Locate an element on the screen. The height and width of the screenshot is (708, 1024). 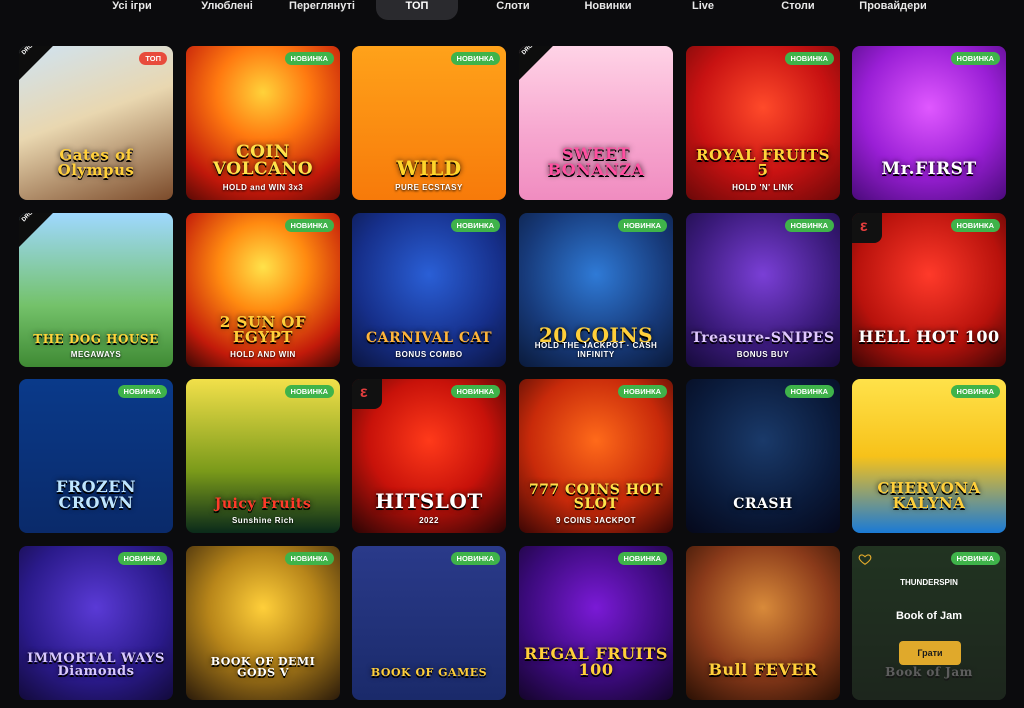
game-subtitle: BONUS COMBO is located at coordinates (429, 354).